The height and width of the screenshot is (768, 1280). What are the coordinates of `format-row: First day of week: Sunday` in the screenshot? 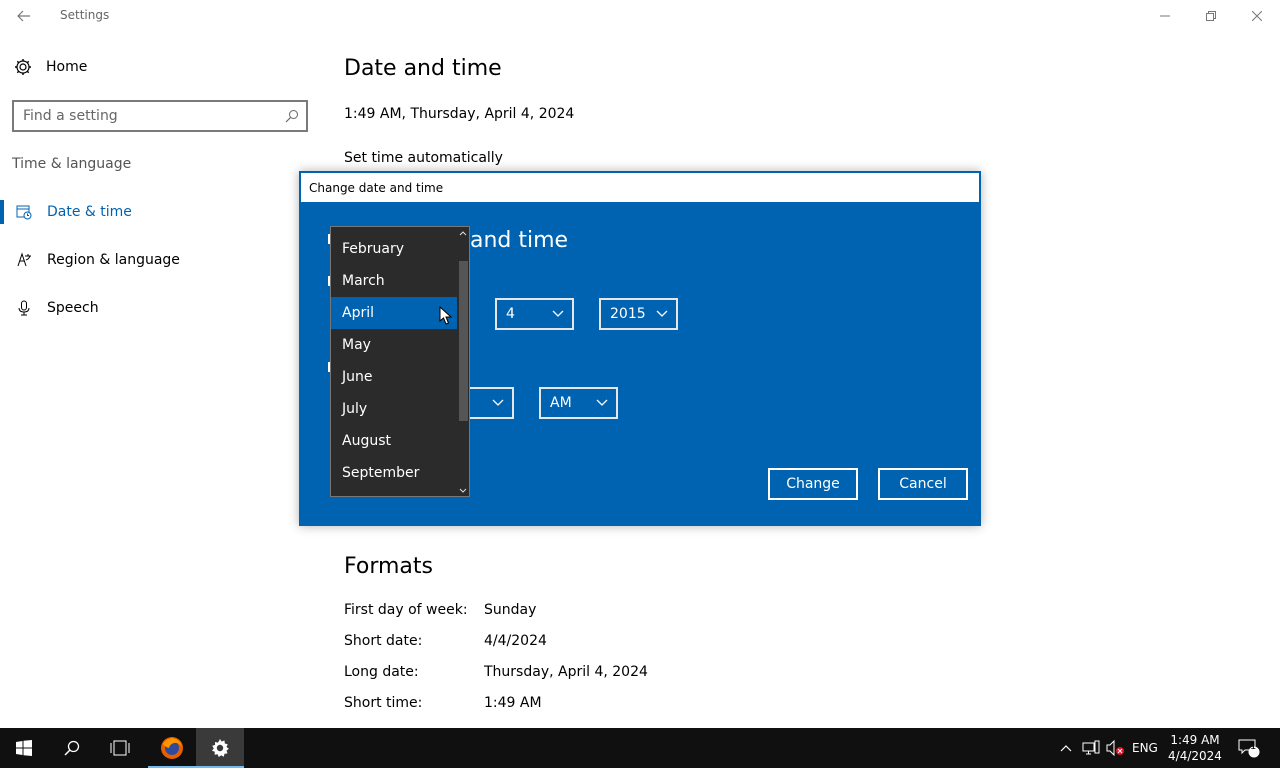 It's located at (440, 610).